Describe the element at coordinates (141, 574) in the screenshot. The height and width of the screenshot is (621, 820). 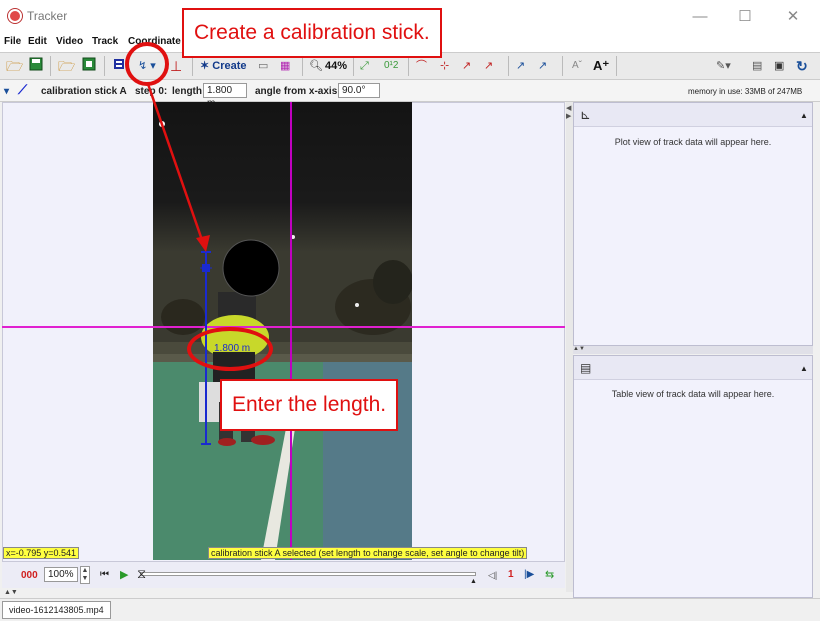
I see `slider-start-handle: ⧖` at that location.